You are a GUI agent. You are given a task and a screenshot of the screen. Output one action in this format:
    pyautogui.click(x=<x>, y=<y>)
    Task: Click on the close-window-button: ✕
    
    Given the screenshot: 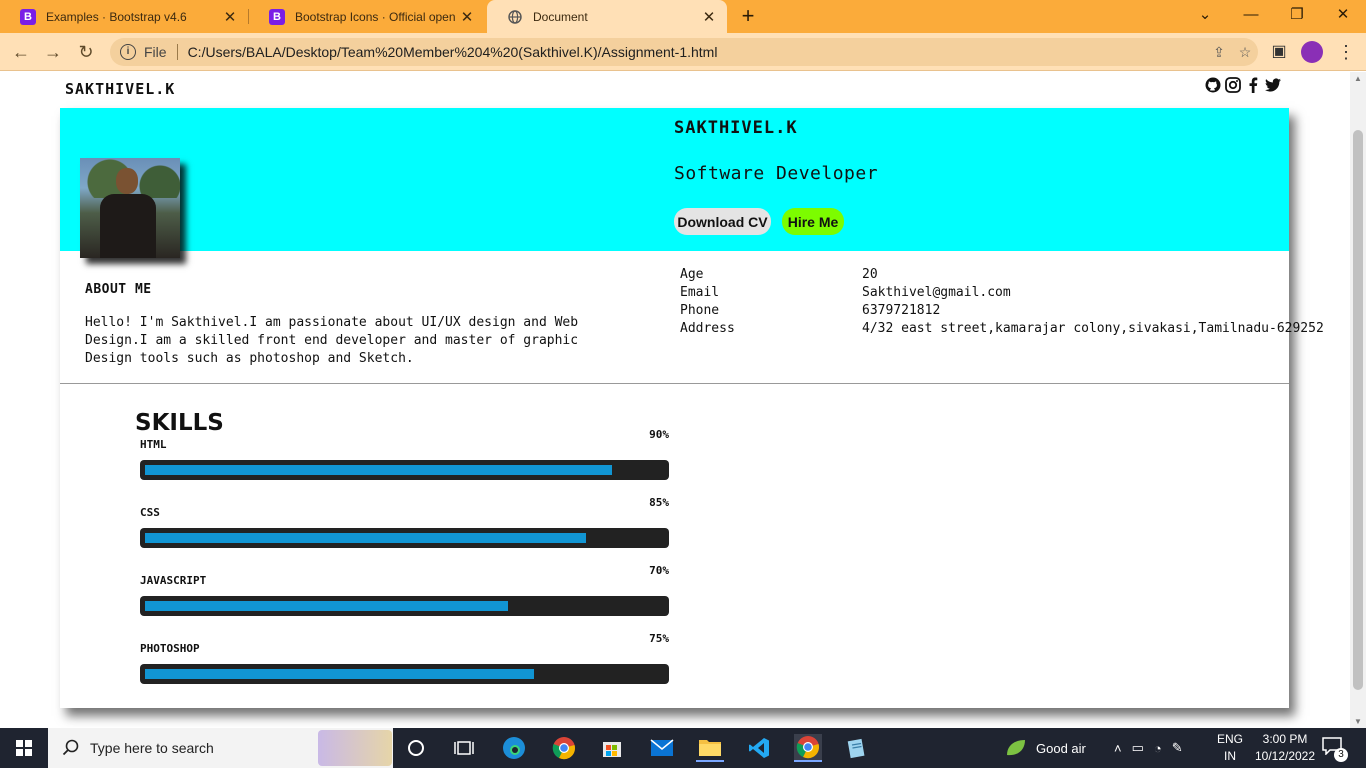 What is the action you would take?
    pyautogui.click(x=1343, y=16)
    